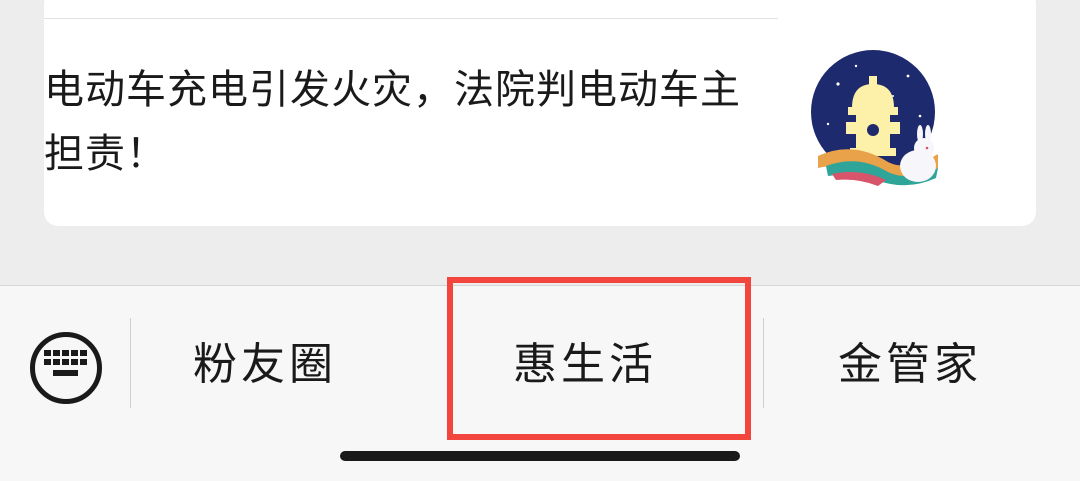 The width and height of the screenshot is (1080, 481). What do you see at coordinates (873, 119) in the screenshot?
I see `fire-hydrant-moon-icon` at bounding box center [873, 119].